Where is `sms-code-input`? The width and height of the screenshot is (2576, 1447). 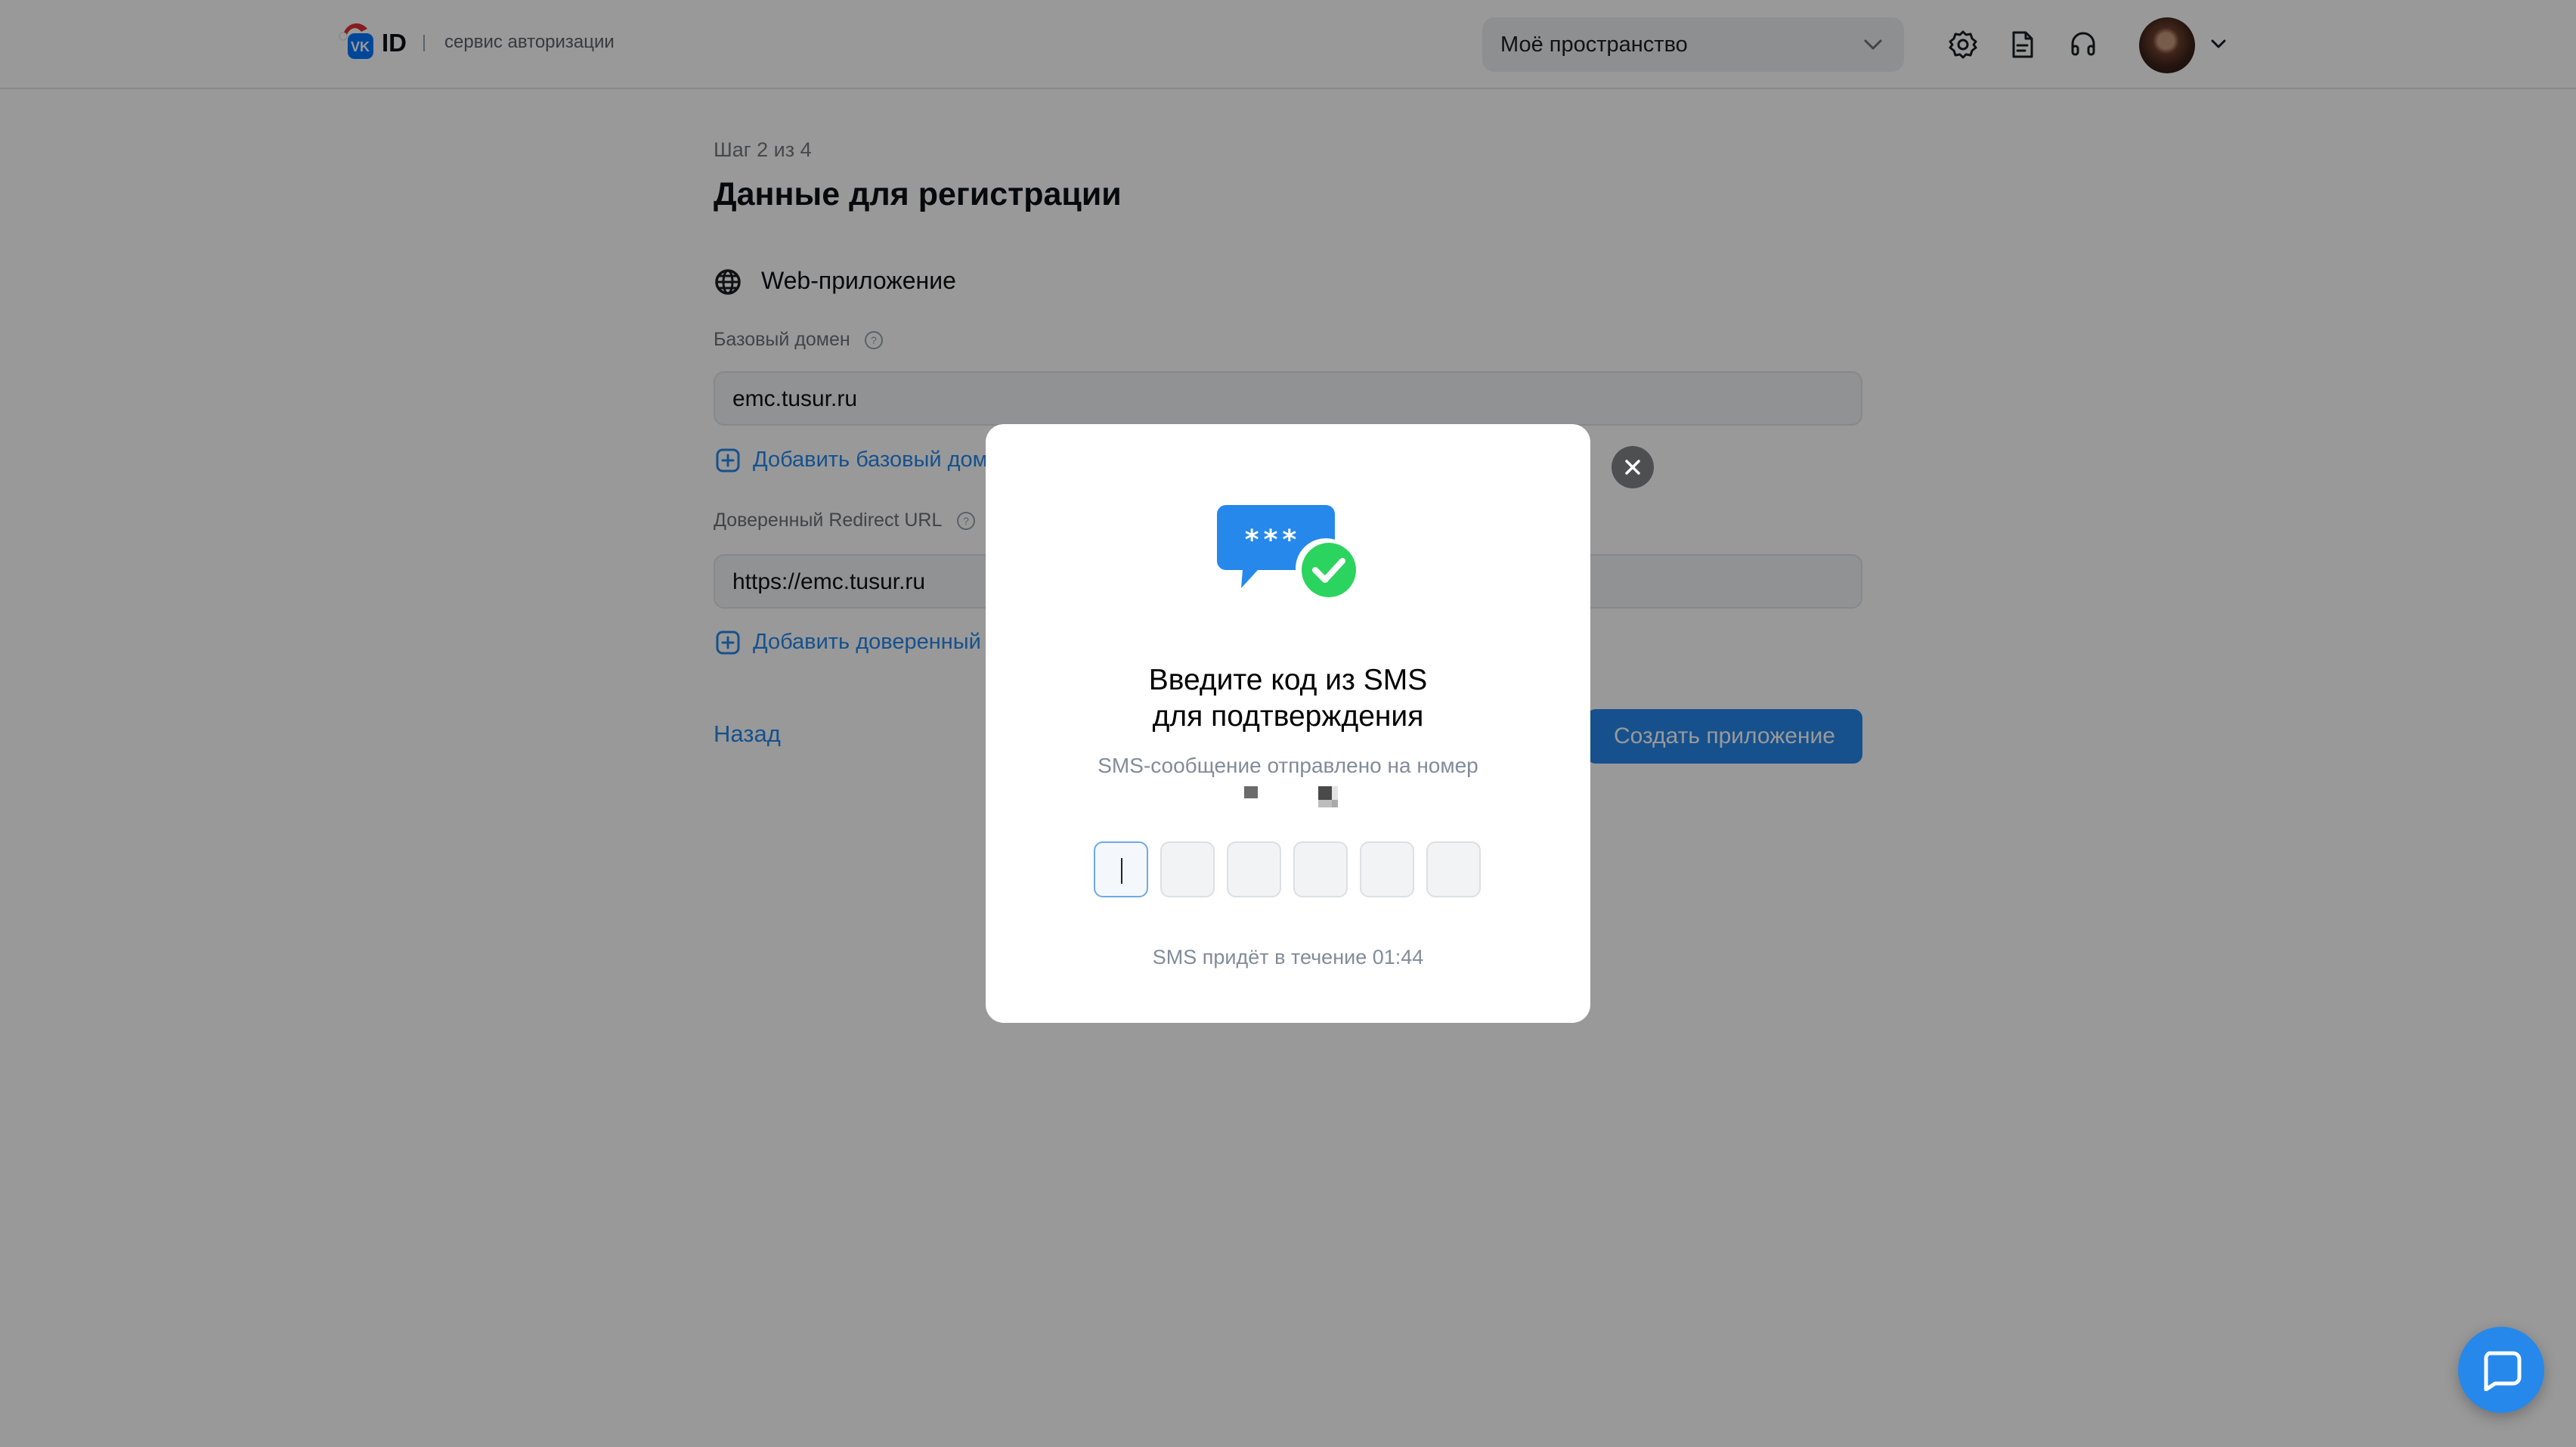 sms-code-input is located at coordinates (1288, 869).